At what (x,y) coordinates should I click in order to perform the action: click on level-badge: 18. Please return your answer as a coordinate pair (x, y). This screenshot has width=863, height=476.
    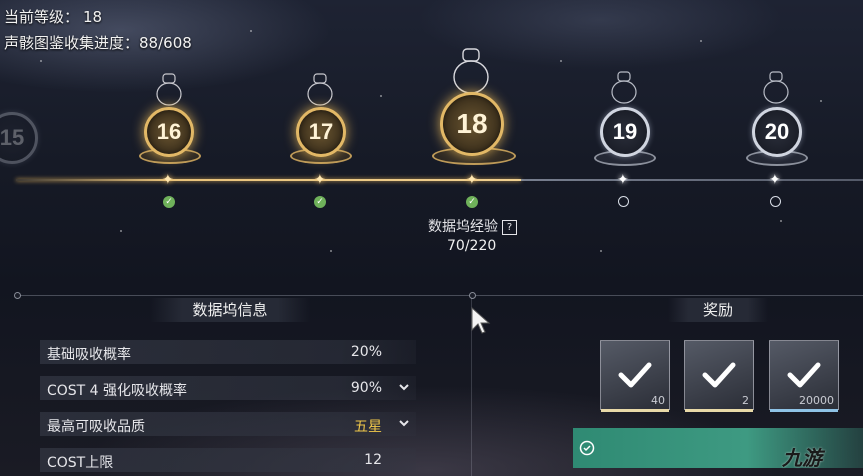
    Looking at the image, I should click on (472, 124).